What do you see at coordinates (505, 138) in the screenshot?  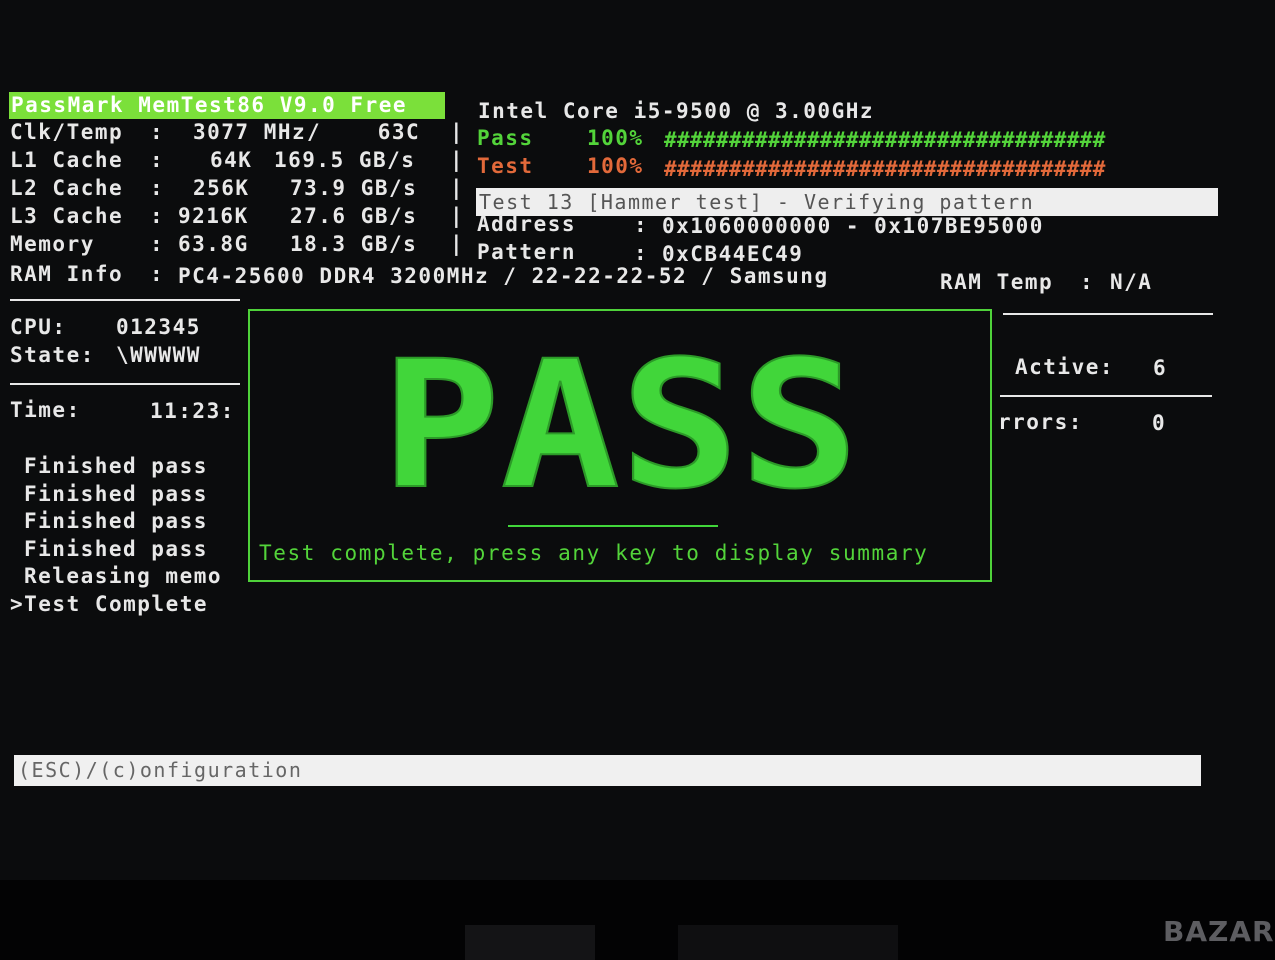 I see `pass-label: Pass` at bounding box center [505, 138].